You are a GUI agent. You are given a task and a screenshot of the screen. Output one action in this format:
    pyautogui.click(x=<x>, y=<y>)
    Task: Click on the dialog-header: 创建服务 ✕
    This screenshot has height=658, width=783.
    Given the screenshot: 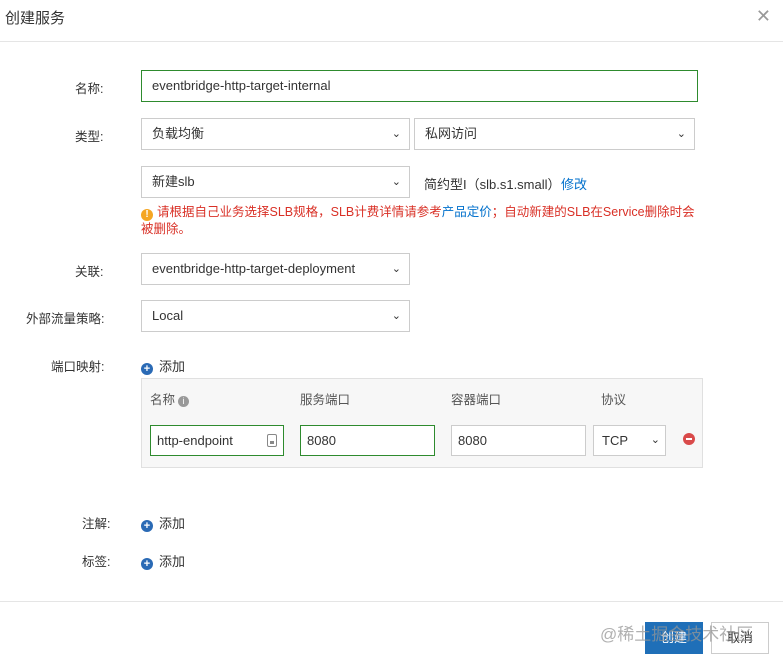 What is the action you would take?
    pyautogui.click(x=391, y=21)
    